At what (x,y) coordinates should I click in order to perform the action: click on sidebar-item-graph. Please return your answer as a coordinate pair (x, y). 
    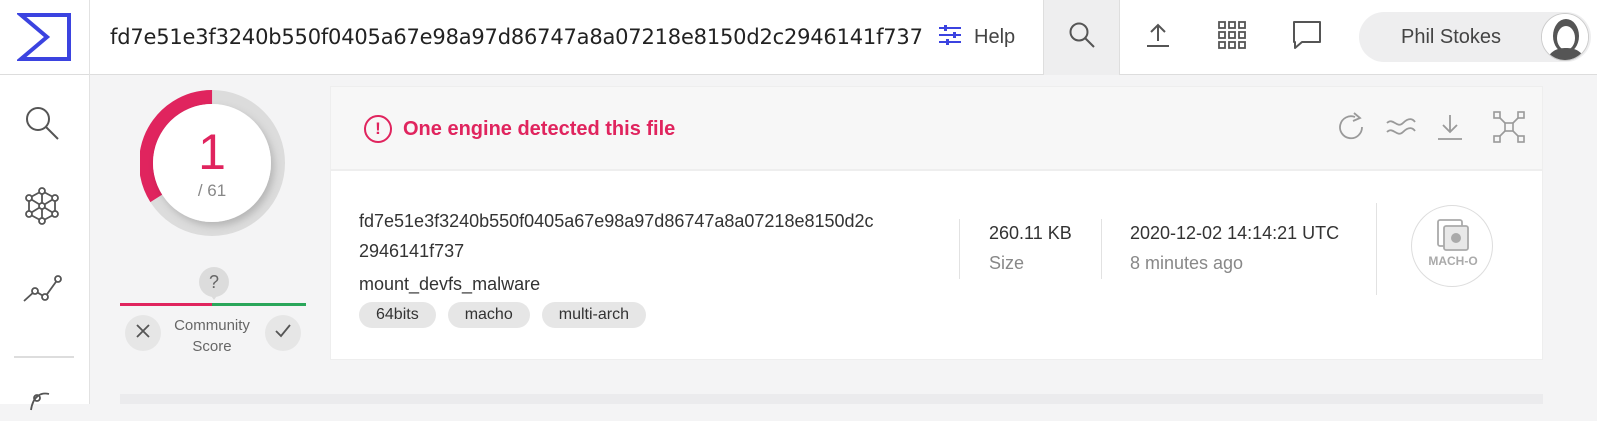
    Looking at the image, I should click on (42, 208).